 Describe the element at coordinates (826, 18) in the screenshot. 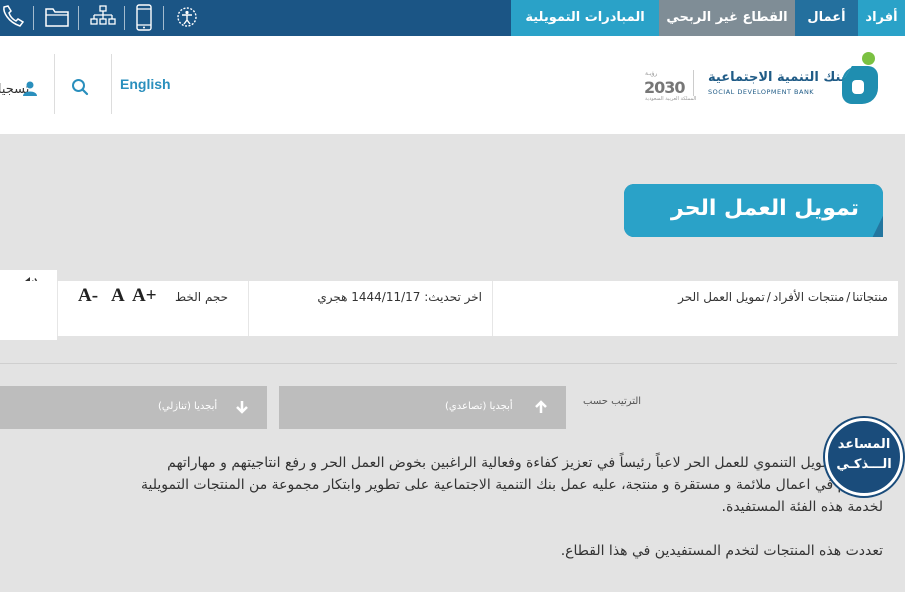

I see `tab-business: أعمال` at that location.